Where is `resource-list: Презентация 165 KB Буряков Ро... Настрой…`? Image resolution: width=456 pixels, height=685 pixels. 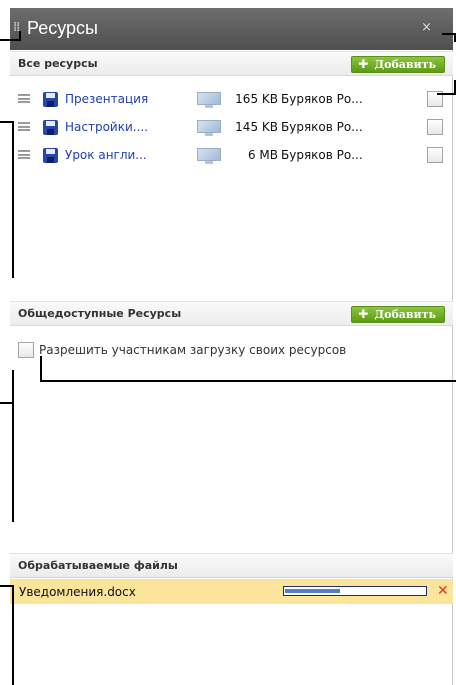 resource-list: Презентация 165 KB Буряков Ро... Настрой… is located at coordinates (231, 127).